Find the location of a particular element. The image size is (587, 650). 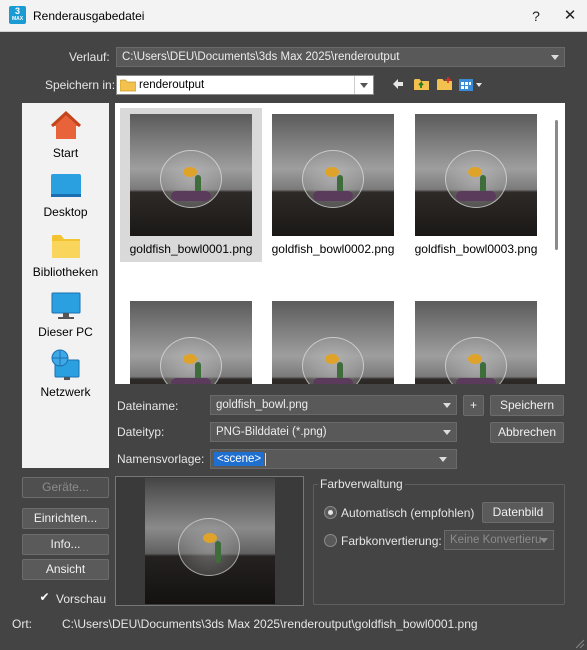

scrollbar-thumb is located at coordinates (556, 185).